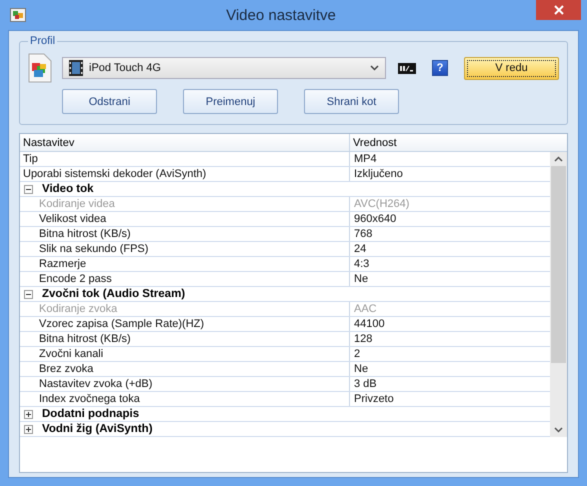 This screenshot has height=486, width=587. I want to click on property-value: Privzeto, so click(450, 399).